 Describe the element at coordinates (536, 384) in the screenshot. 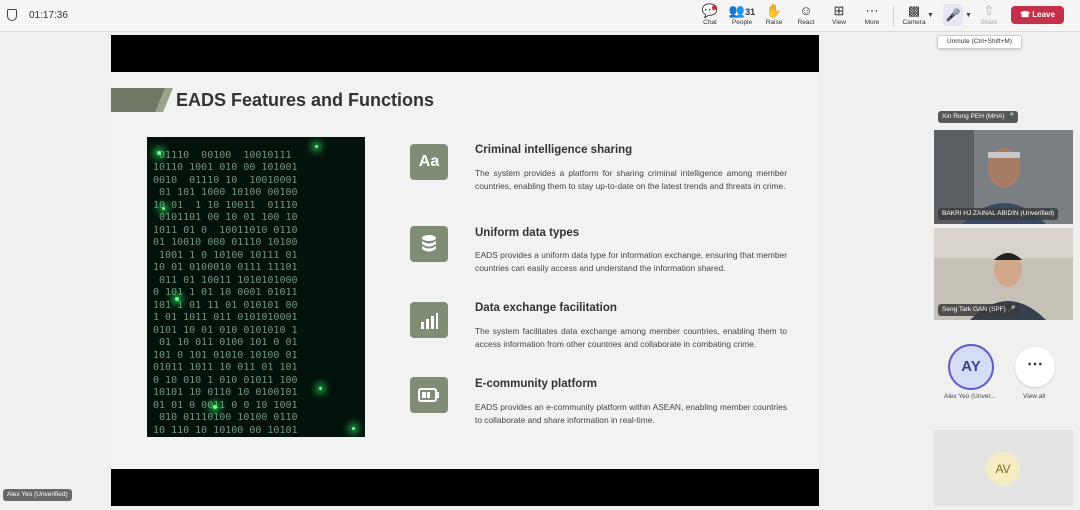

I see `feature-title: E-community platform` at that location.